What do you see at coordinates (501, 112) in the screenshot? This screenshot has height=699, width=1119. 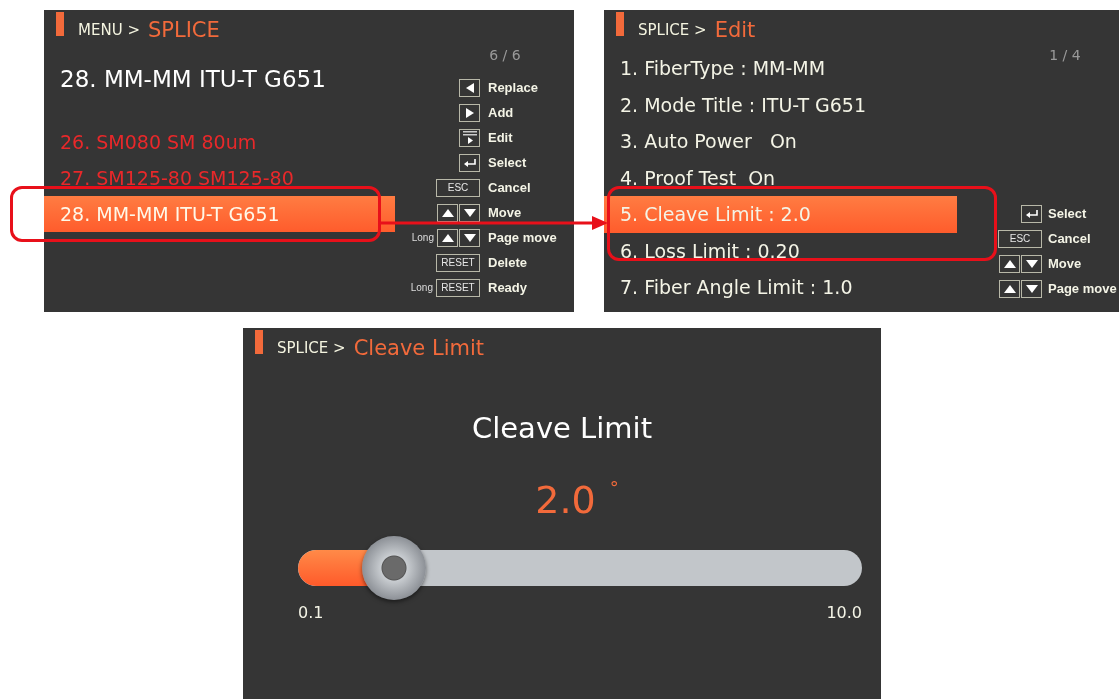 I see `key-action-label: Add` at bounding box center [501, 112].